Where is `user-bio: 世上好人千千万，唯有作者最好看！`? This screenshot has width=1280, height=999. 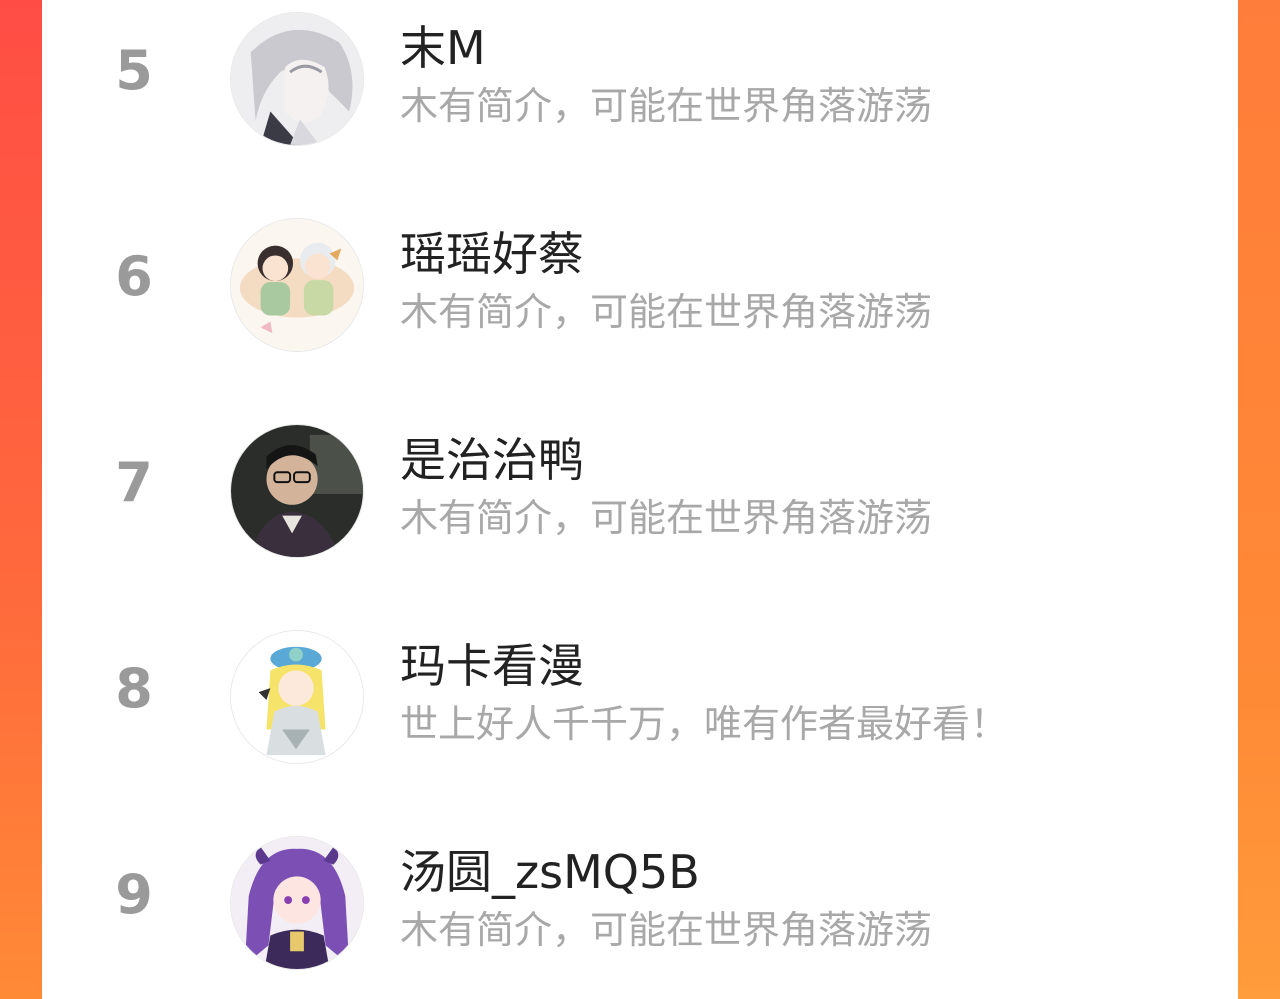 user-bio: 世上好人千千万，唯有作者最好看！ is located at coordinates (704, 724).